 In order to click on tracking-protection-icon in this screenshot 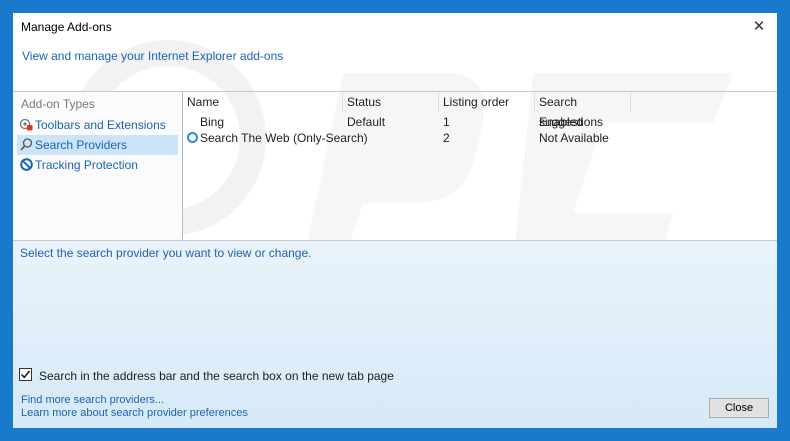, I will do `click(26, 164)`.